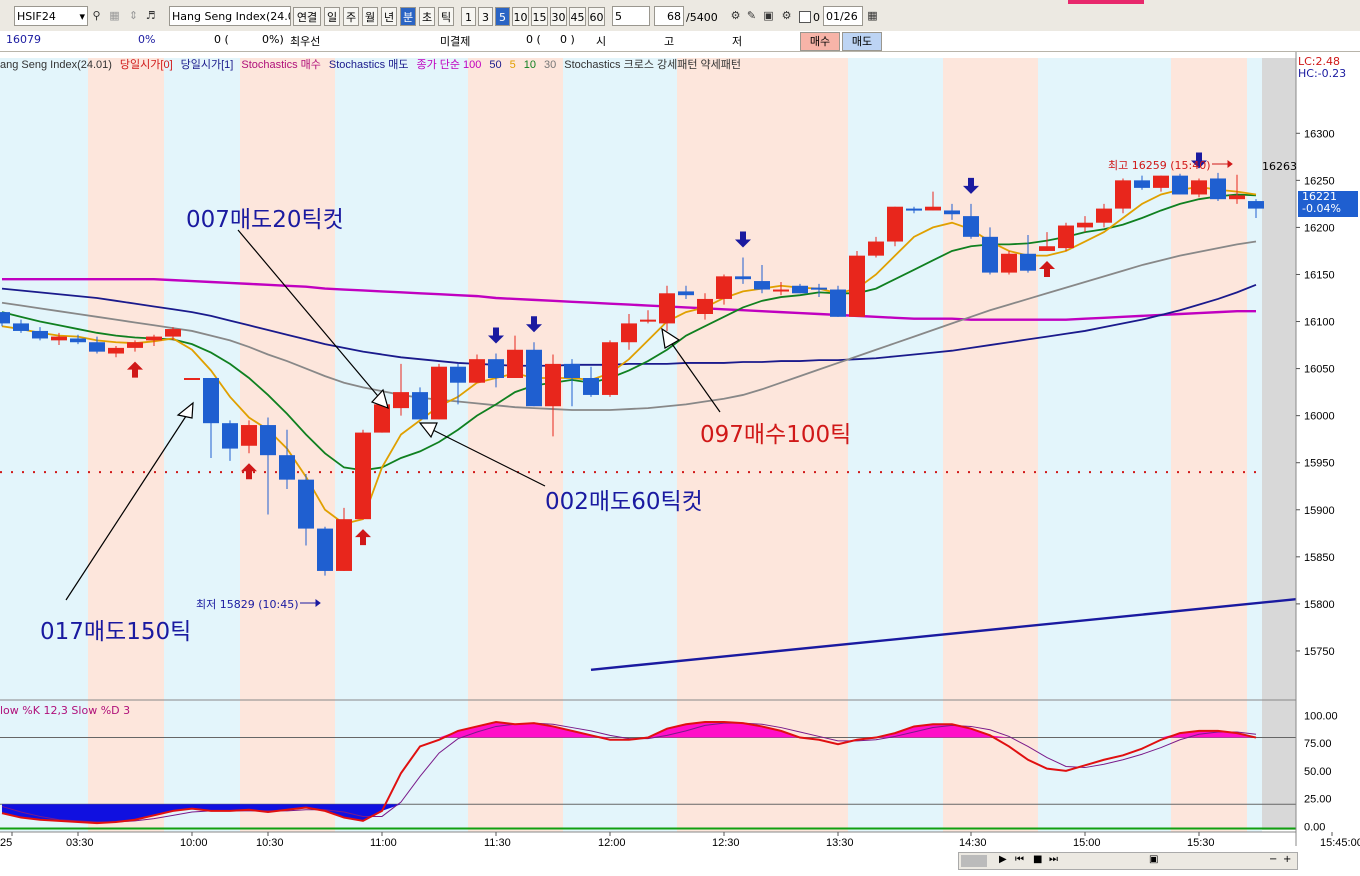  I want to click on calendar-icon: ▦, so click(872, 15).